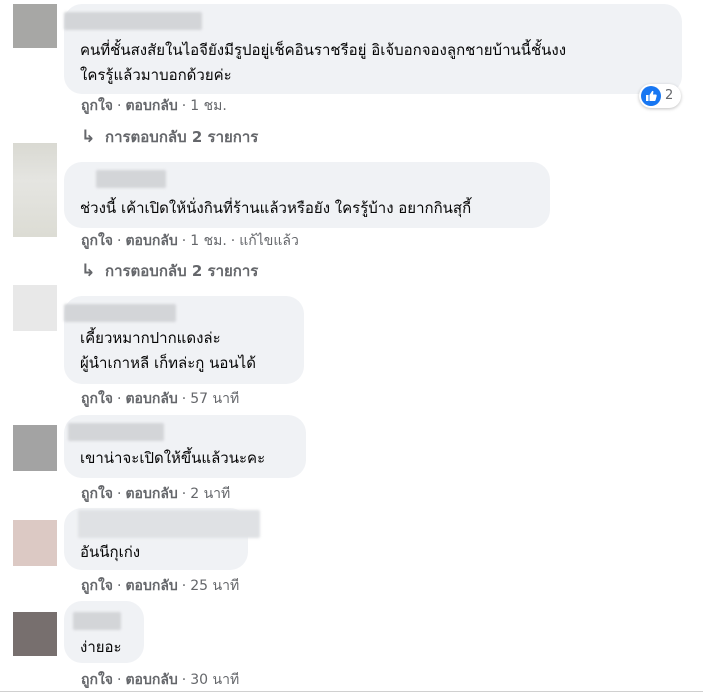 This screenshot has width=703, height=698. I want to click on comment-text-line: ผู้นำเกาหลี เก็ทล่ะกู นอนได้, so click(168, 363).